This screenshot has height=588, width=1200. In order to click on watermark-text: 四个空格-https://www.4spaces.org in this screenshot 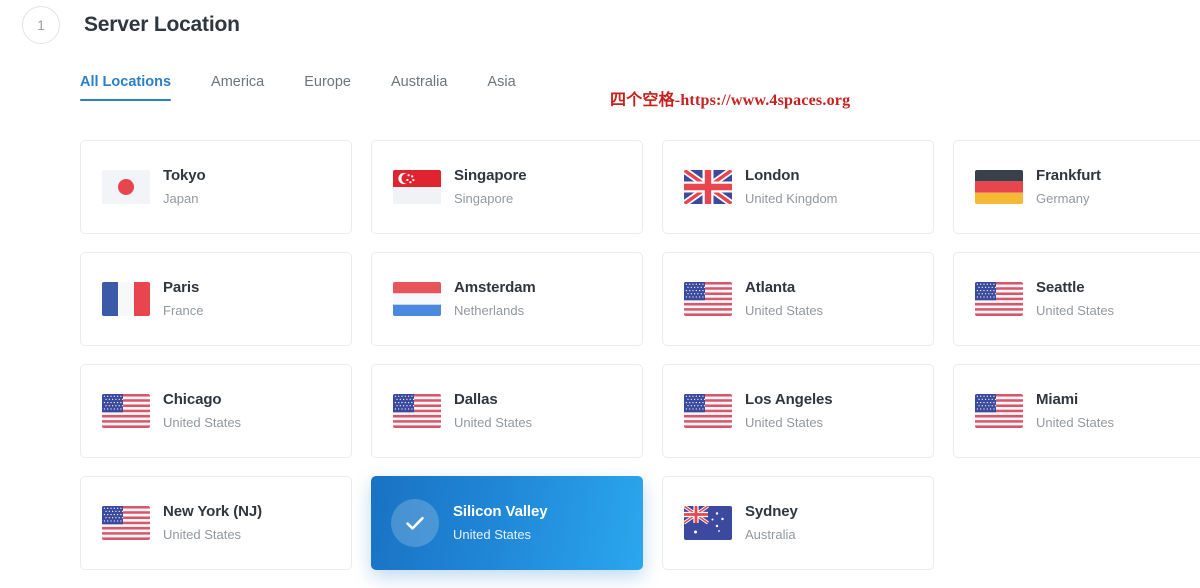, I will do `click(730, 100)`.